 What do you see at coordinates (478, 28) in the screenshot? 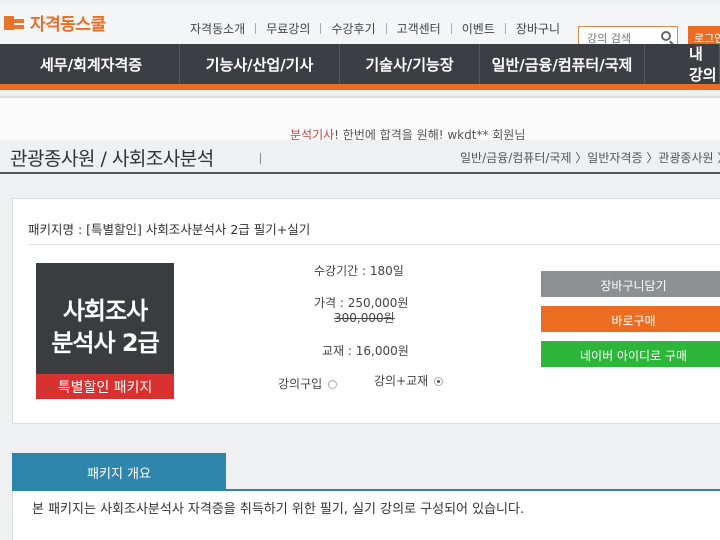
I see `topnav-events: 이벤트` at bounding box center [478, 28].